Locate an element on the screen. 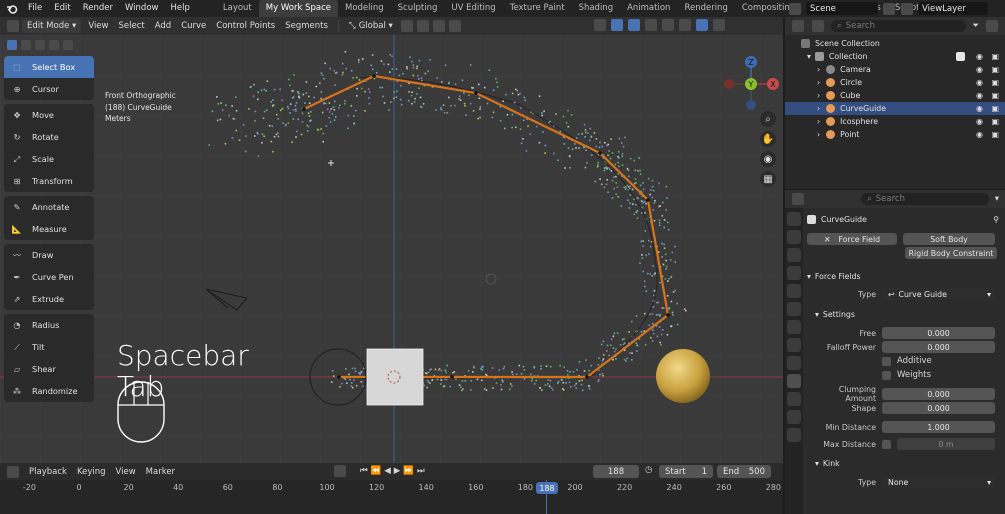 The height and width of the screenshot is (514, 1005). collection-tab-icon is located at coordinates (794, 327).